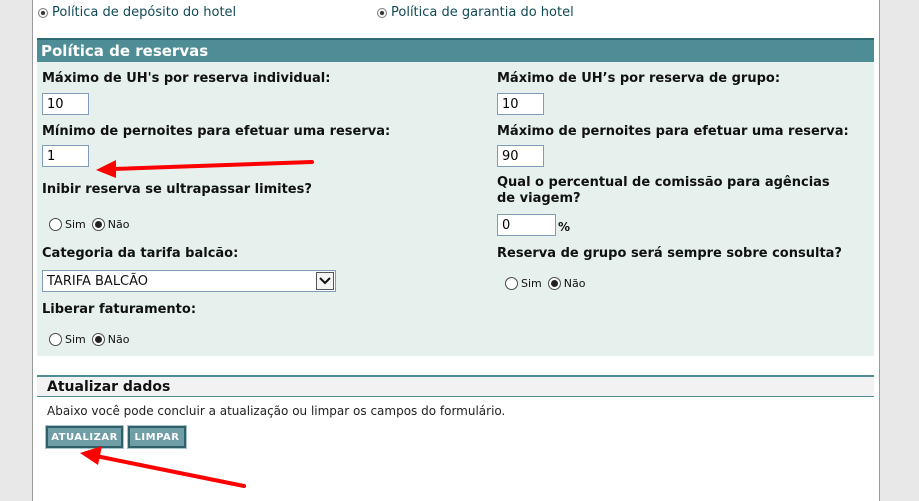 The image size is (919, 501). I want to click on categoria-tarifa-label: Categoria da tarifa balcão:, so click(140, 253).